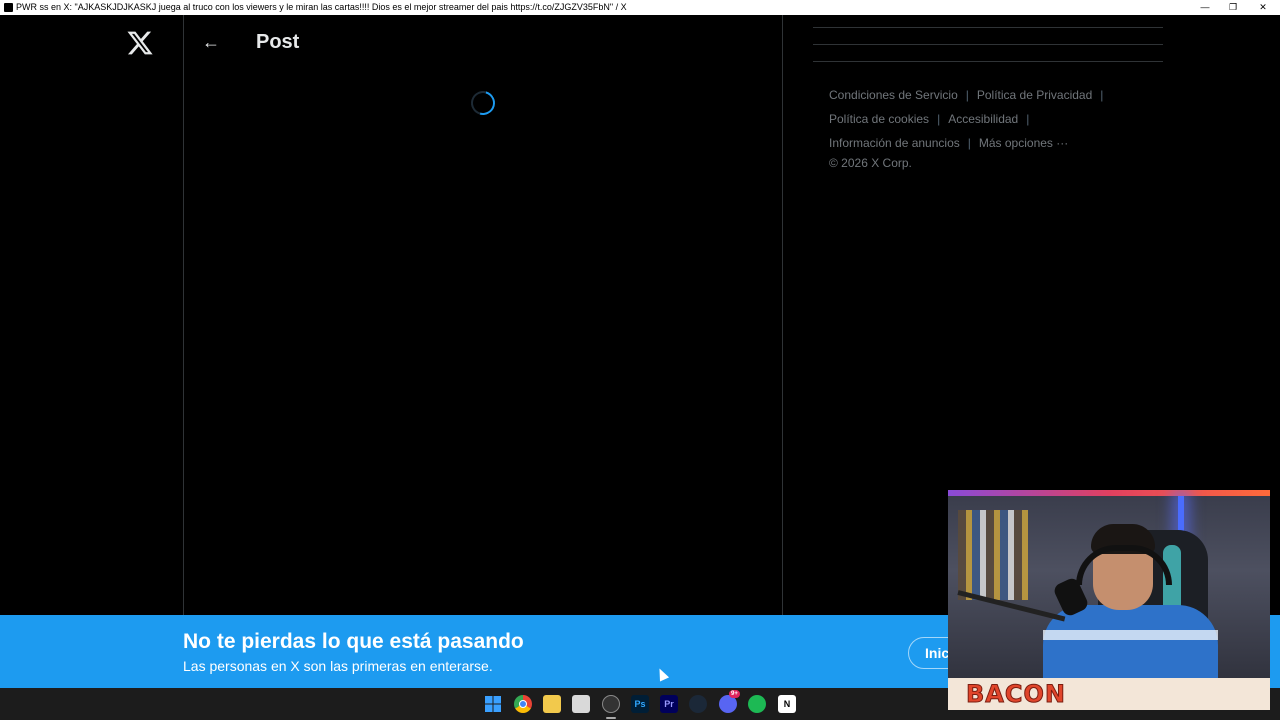 The width and height of the screenshot is (1280, 720). Describe the element at coordinates (1109, 600) in the screenshot. I see `webcam-overlay: BACON` at that location.